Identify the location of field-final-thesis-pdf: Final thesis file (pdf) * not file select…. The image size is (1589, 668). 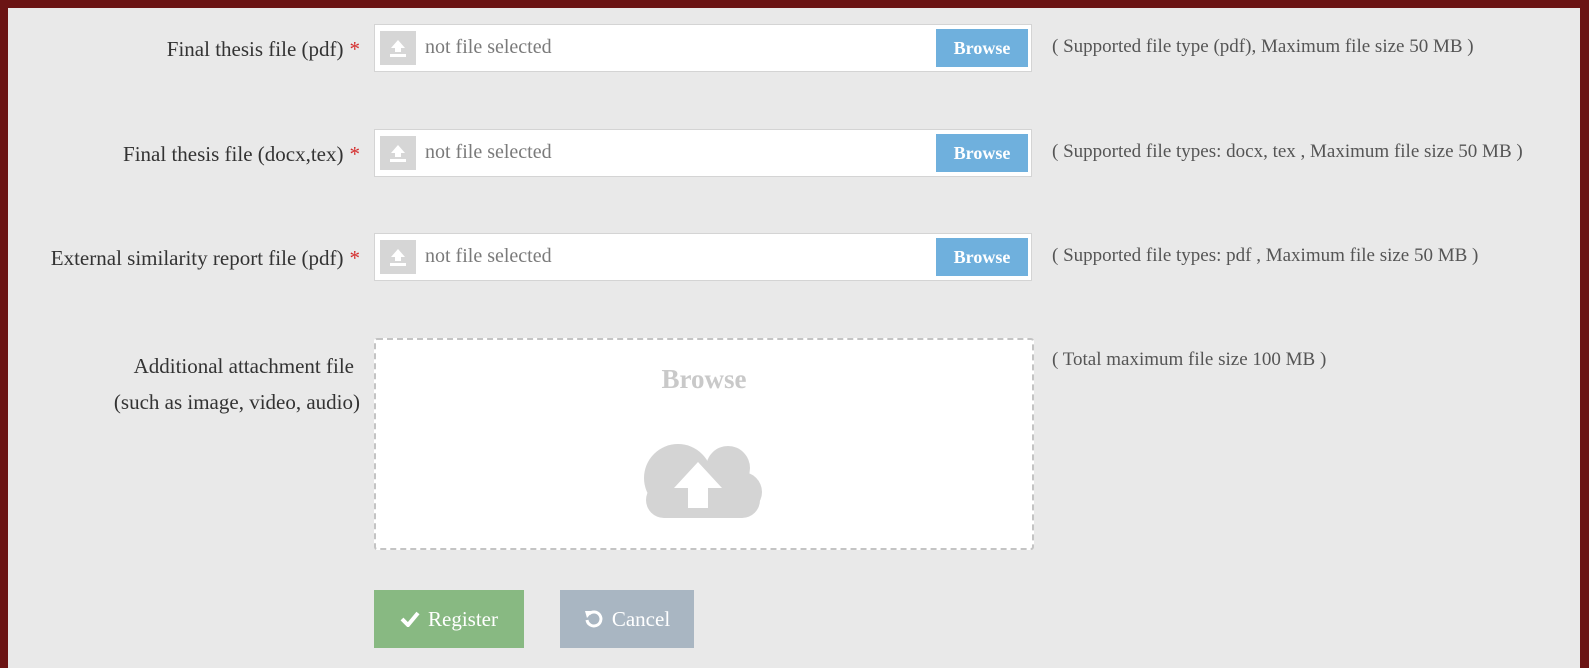
(794, 49).